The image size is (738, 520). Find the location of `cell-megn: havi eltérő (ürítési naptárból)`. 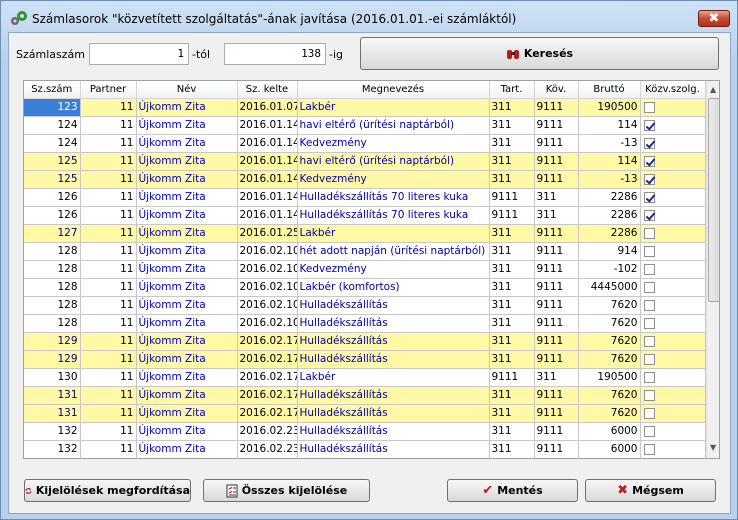

cell-megn: havi eltérő (ürítési naptárból) is located at coordinates (393, 161).